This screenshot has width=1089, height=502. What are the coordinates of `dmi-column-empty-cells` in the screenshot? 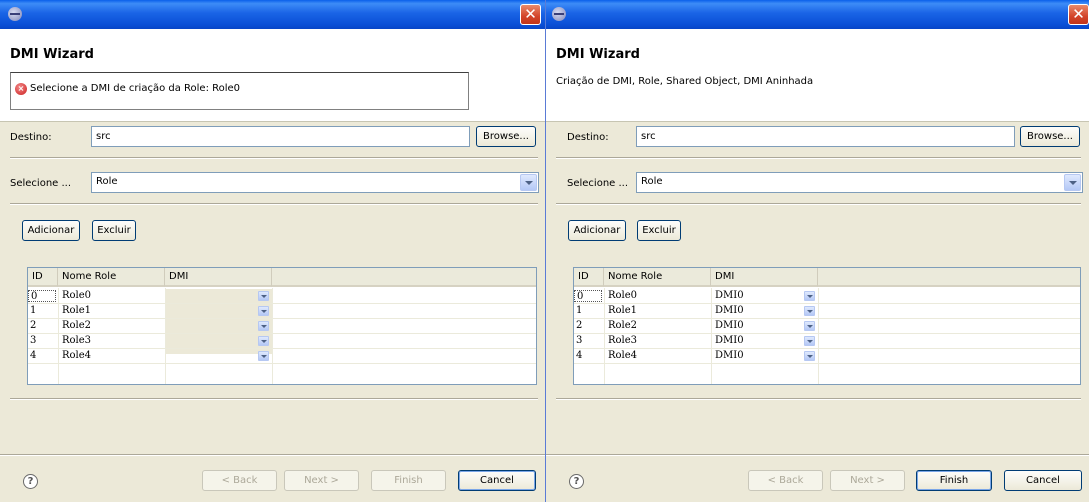 It's located at (218, 321).